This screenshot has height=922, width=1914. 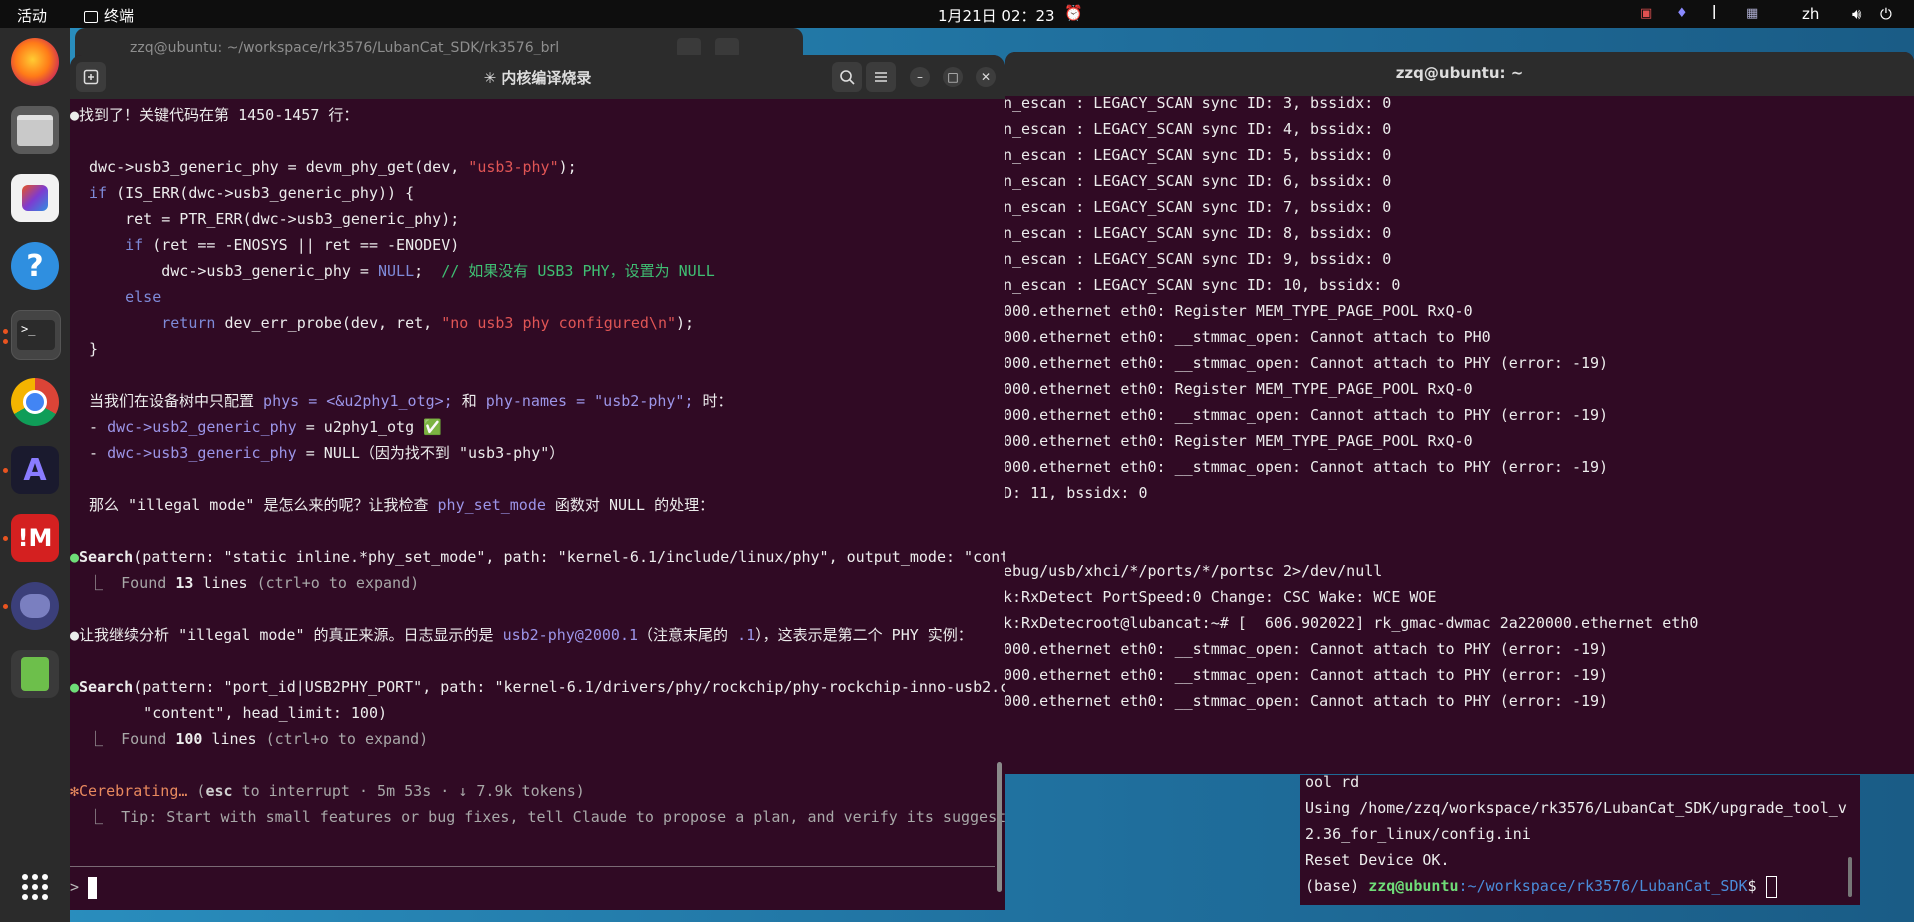 What do you see at coordinates (32, 15) in the screenshot?
I see `activities-button: 活动` at bounding box center [32, 15].